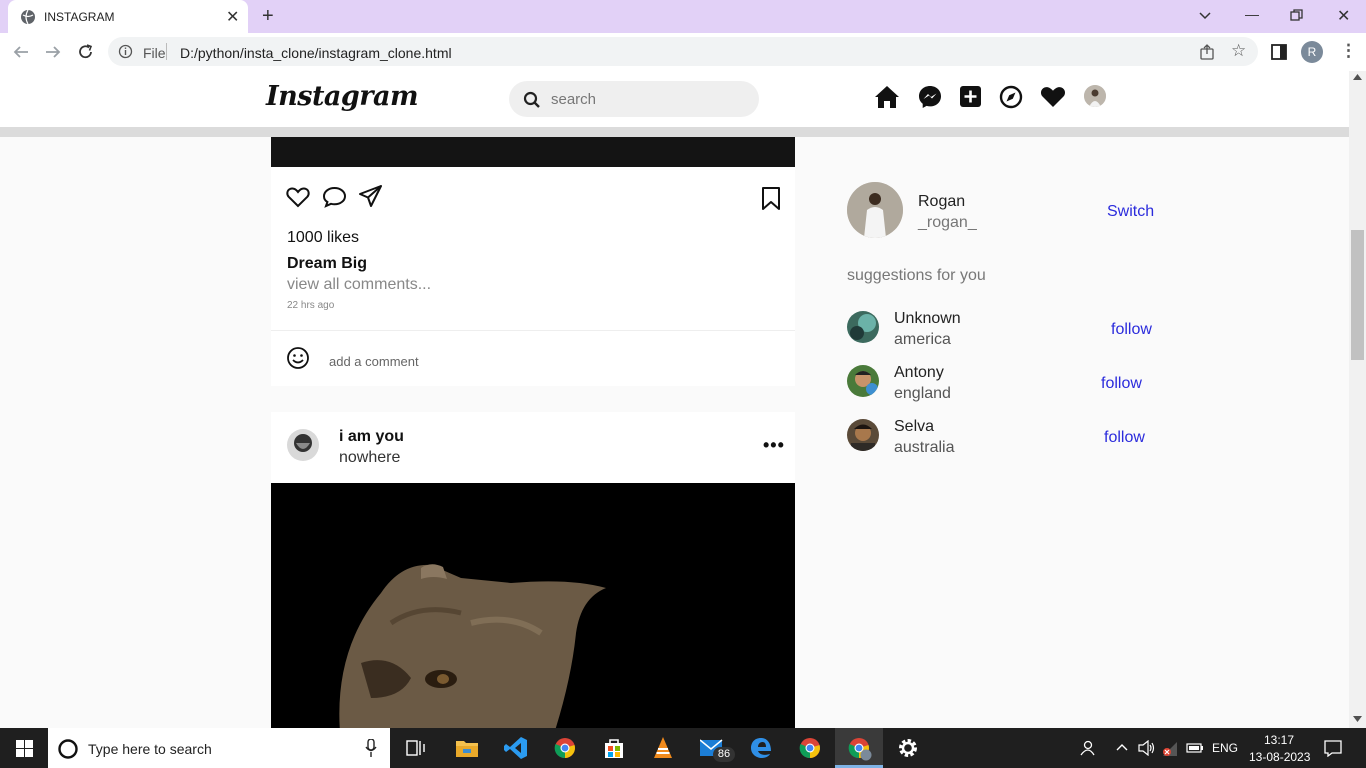  Describe the element at coordinates (1238, 51) in the screenshot. I see `bookmark-star-icon: ☆` at that location.